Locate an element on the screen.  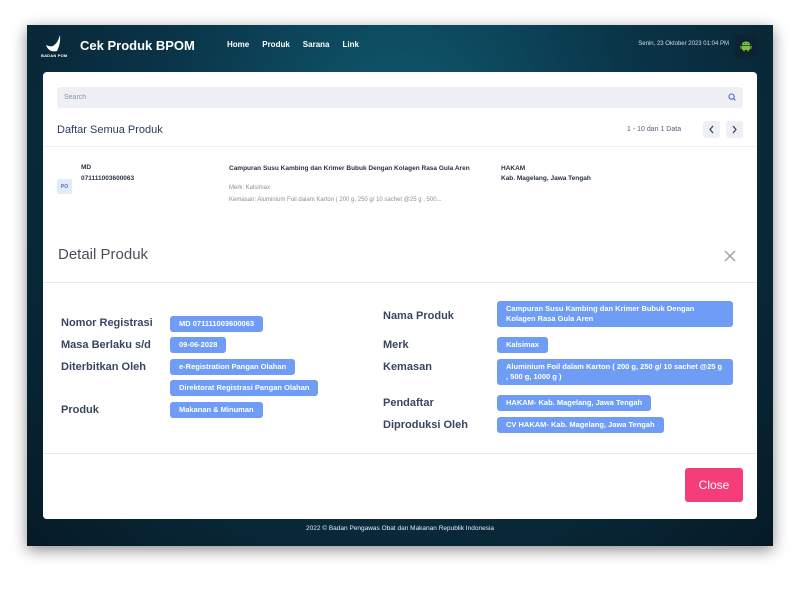
company-location: Kab. Magelang, Jawa Tengah is located at coordinates (546, 178).